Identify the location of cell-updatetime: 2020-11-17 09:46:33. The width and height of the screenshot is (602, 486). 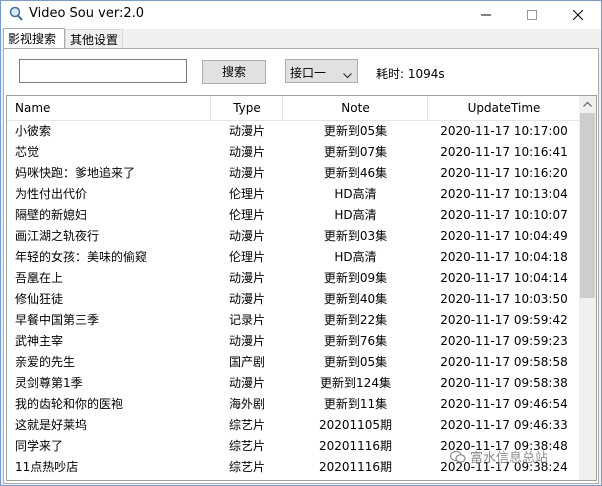
(504, 425).